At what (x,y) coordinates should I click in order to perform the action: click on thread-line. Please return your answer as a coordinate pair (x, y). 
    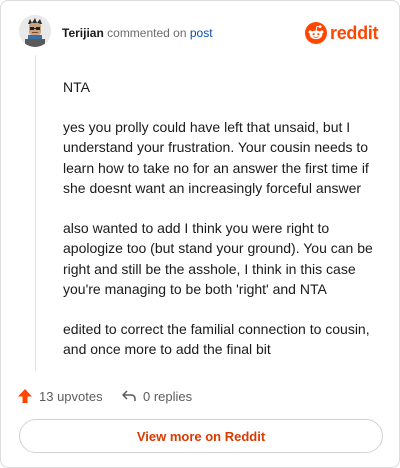
    Looking at the image, I should click on (35, 213).